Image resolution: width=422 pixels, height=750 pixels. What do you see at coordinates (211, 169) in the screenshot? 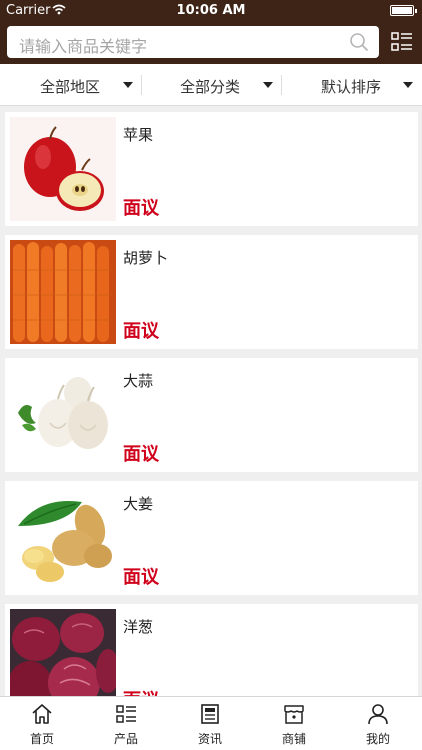
I see `product-card-apple: 苹果 面议` at bounding box center [211, 169].